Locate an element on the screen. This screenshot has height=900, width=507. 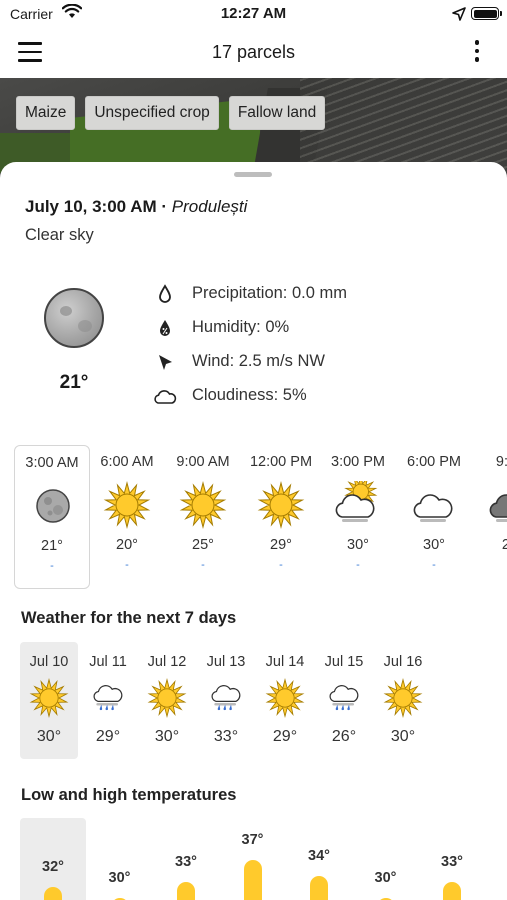
cloudiness-text: Cloudiness: 5% is located at coordinates (249, 395).